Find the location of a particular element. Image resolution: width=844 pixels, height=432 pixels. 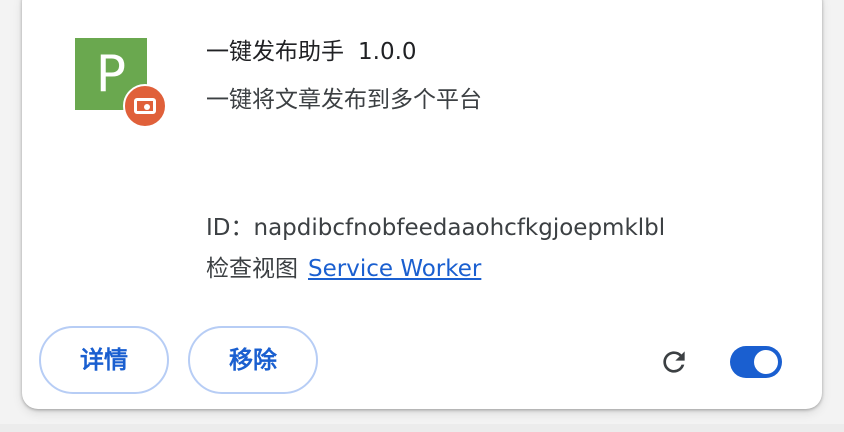

extension-title: 一键发布助手 1.0.0 is located at coordinates (311, 49).